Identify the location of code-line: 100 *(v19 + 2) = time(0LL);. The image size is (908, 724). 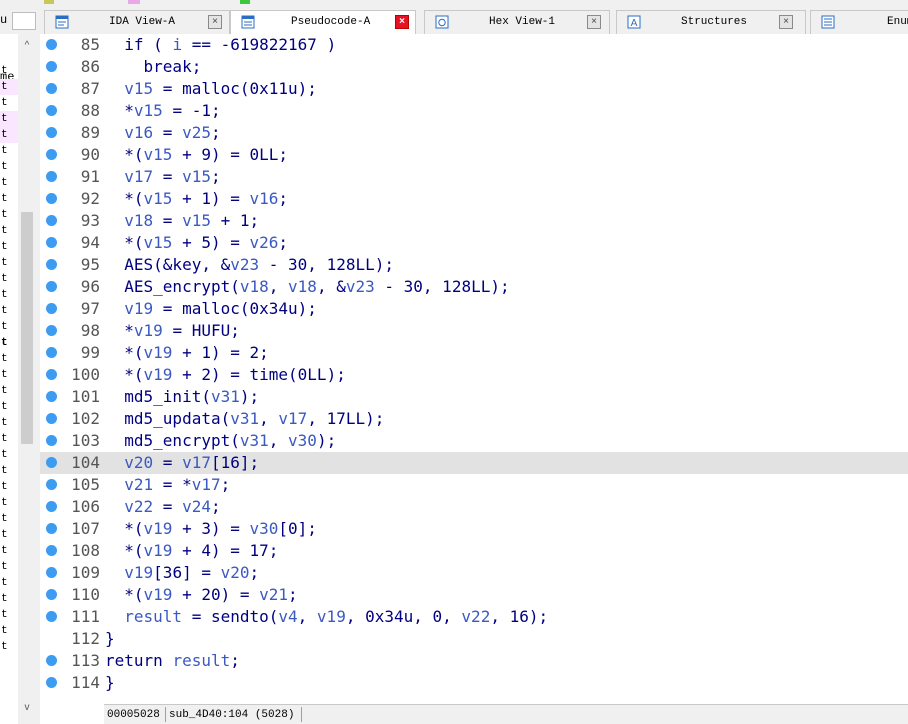
(474, 375).